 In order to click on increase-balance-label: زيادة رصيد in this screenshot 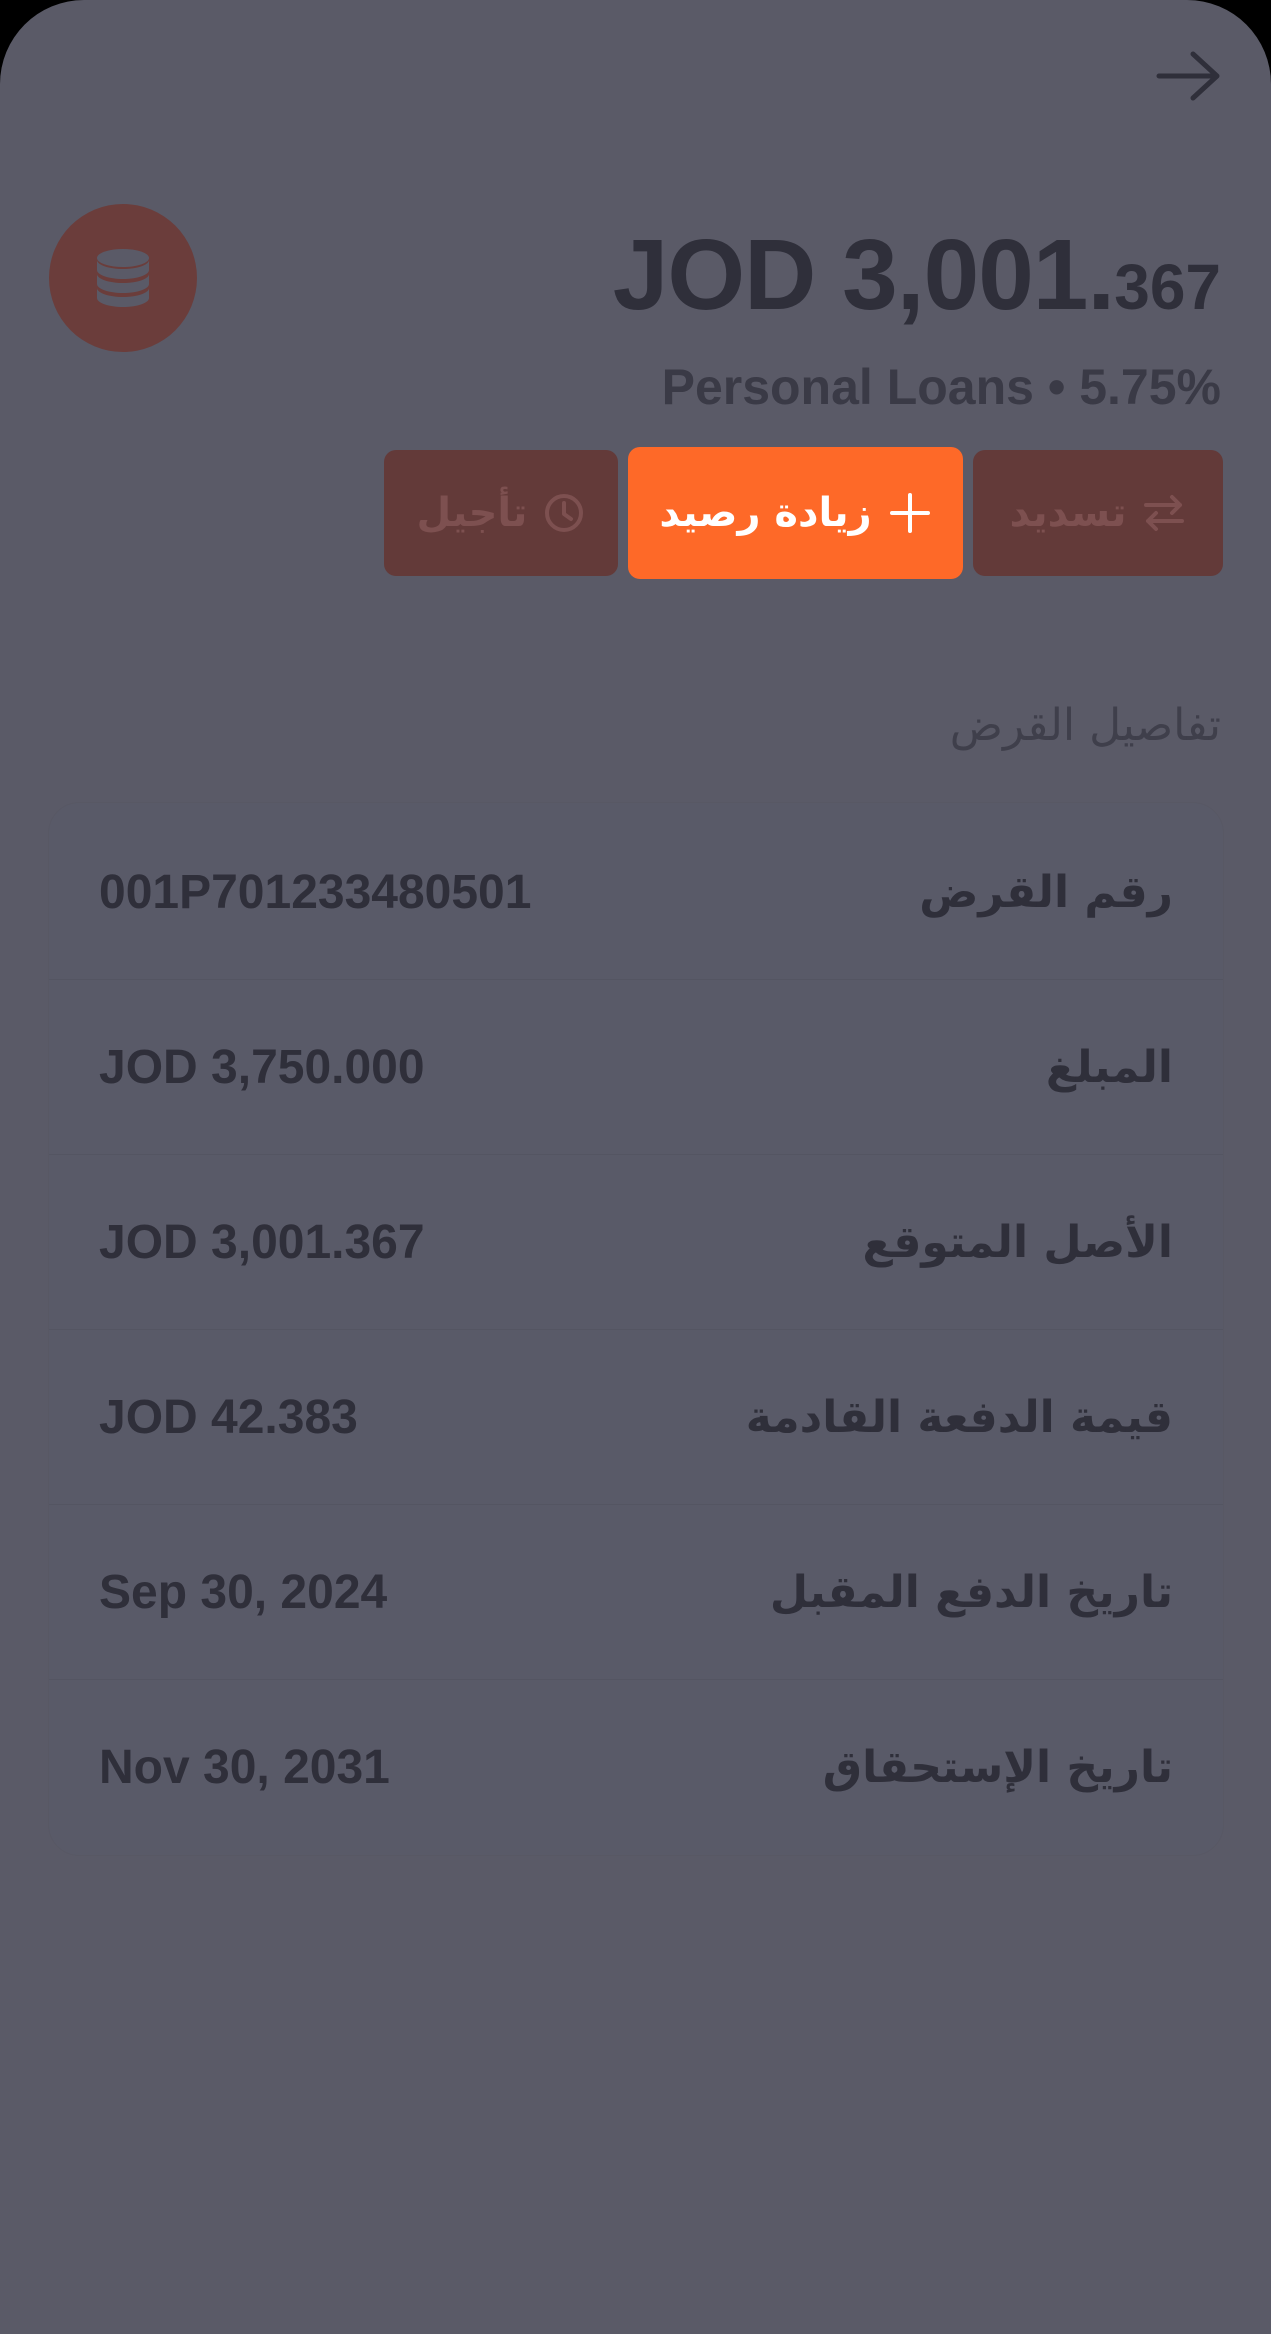, I will do `click(765, 513)`.